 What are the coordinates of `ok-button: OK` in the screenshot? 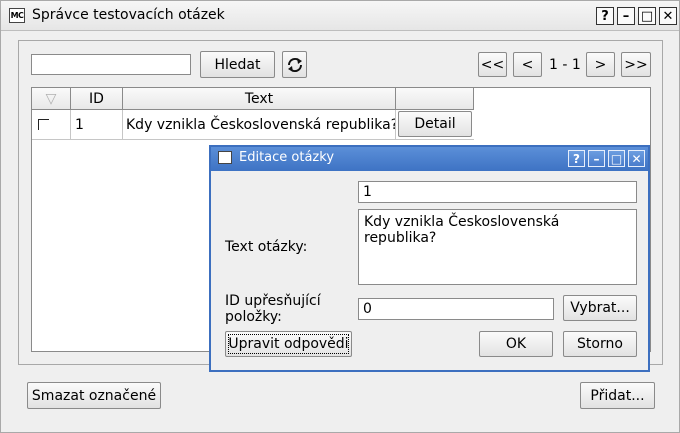 It's located at (516, 344).